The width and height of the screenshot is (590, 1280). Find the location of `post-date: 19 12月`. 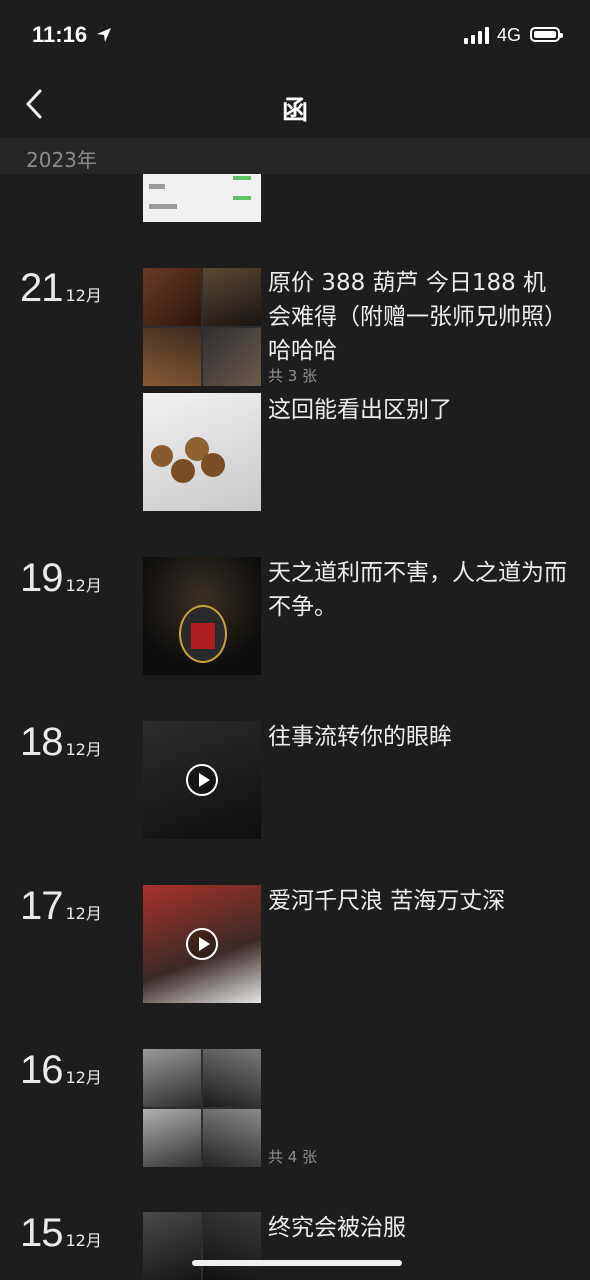

post-date: 19 12月 is located at coordinates (61, 578).